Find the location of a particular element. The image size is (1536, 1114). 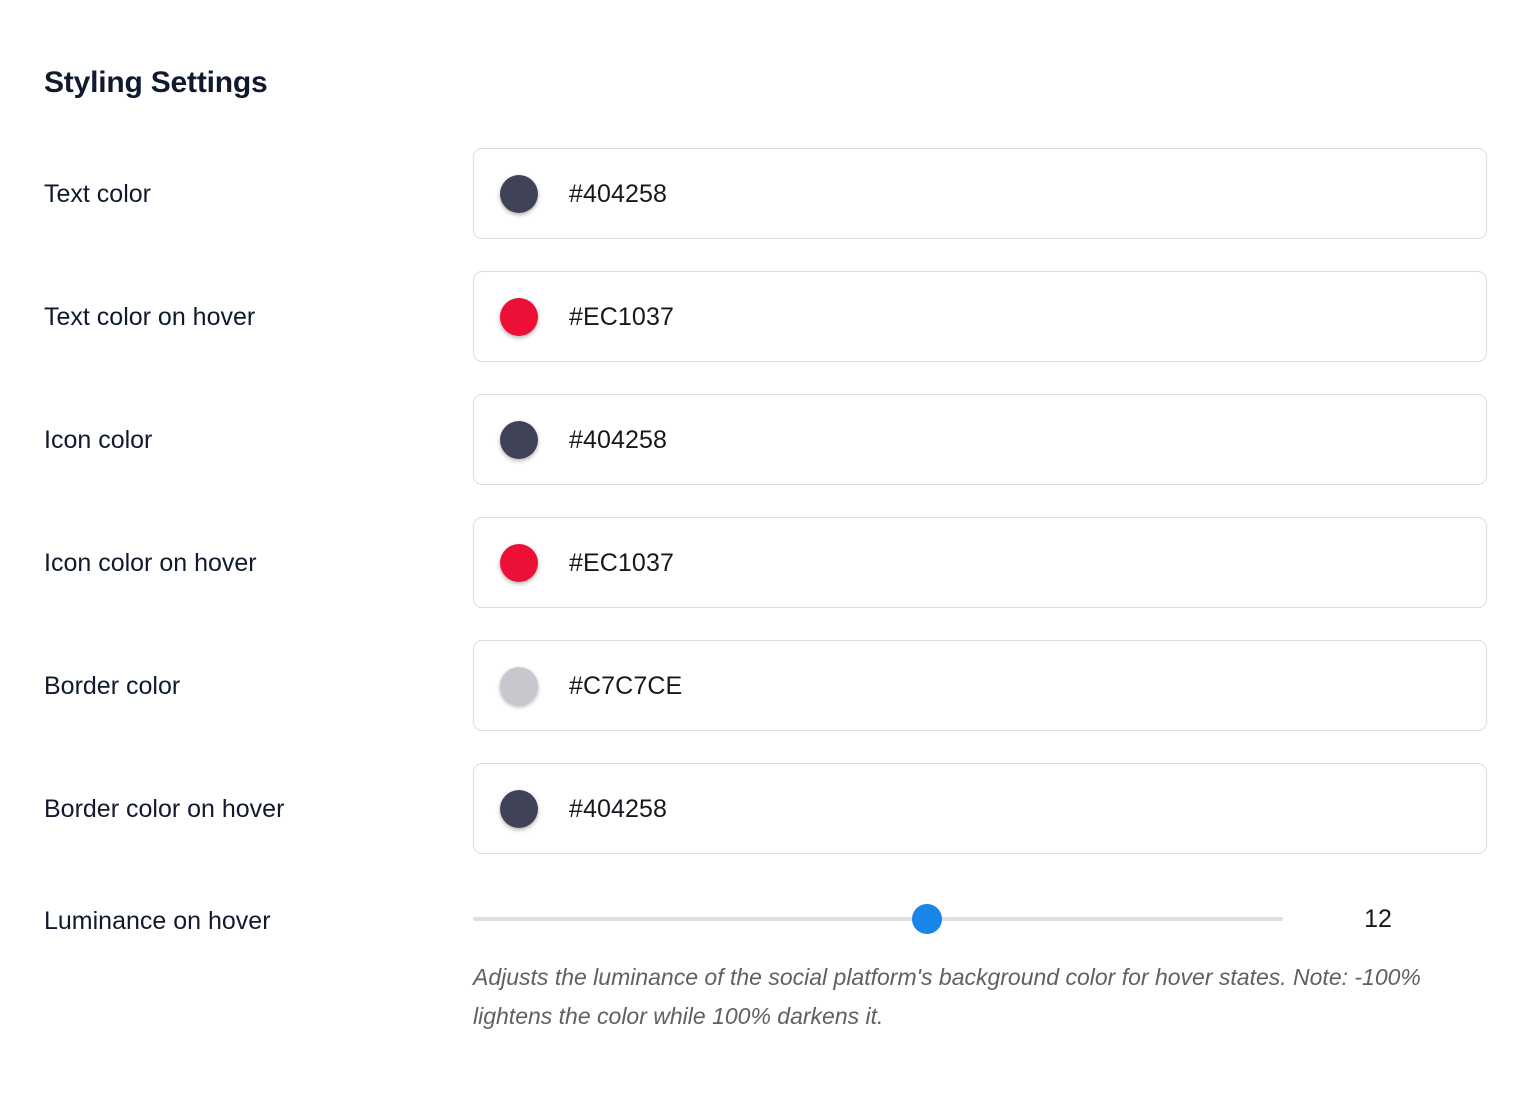

setting-label-text-color-hover: Text color on hover is located at coordinates (150, 317).